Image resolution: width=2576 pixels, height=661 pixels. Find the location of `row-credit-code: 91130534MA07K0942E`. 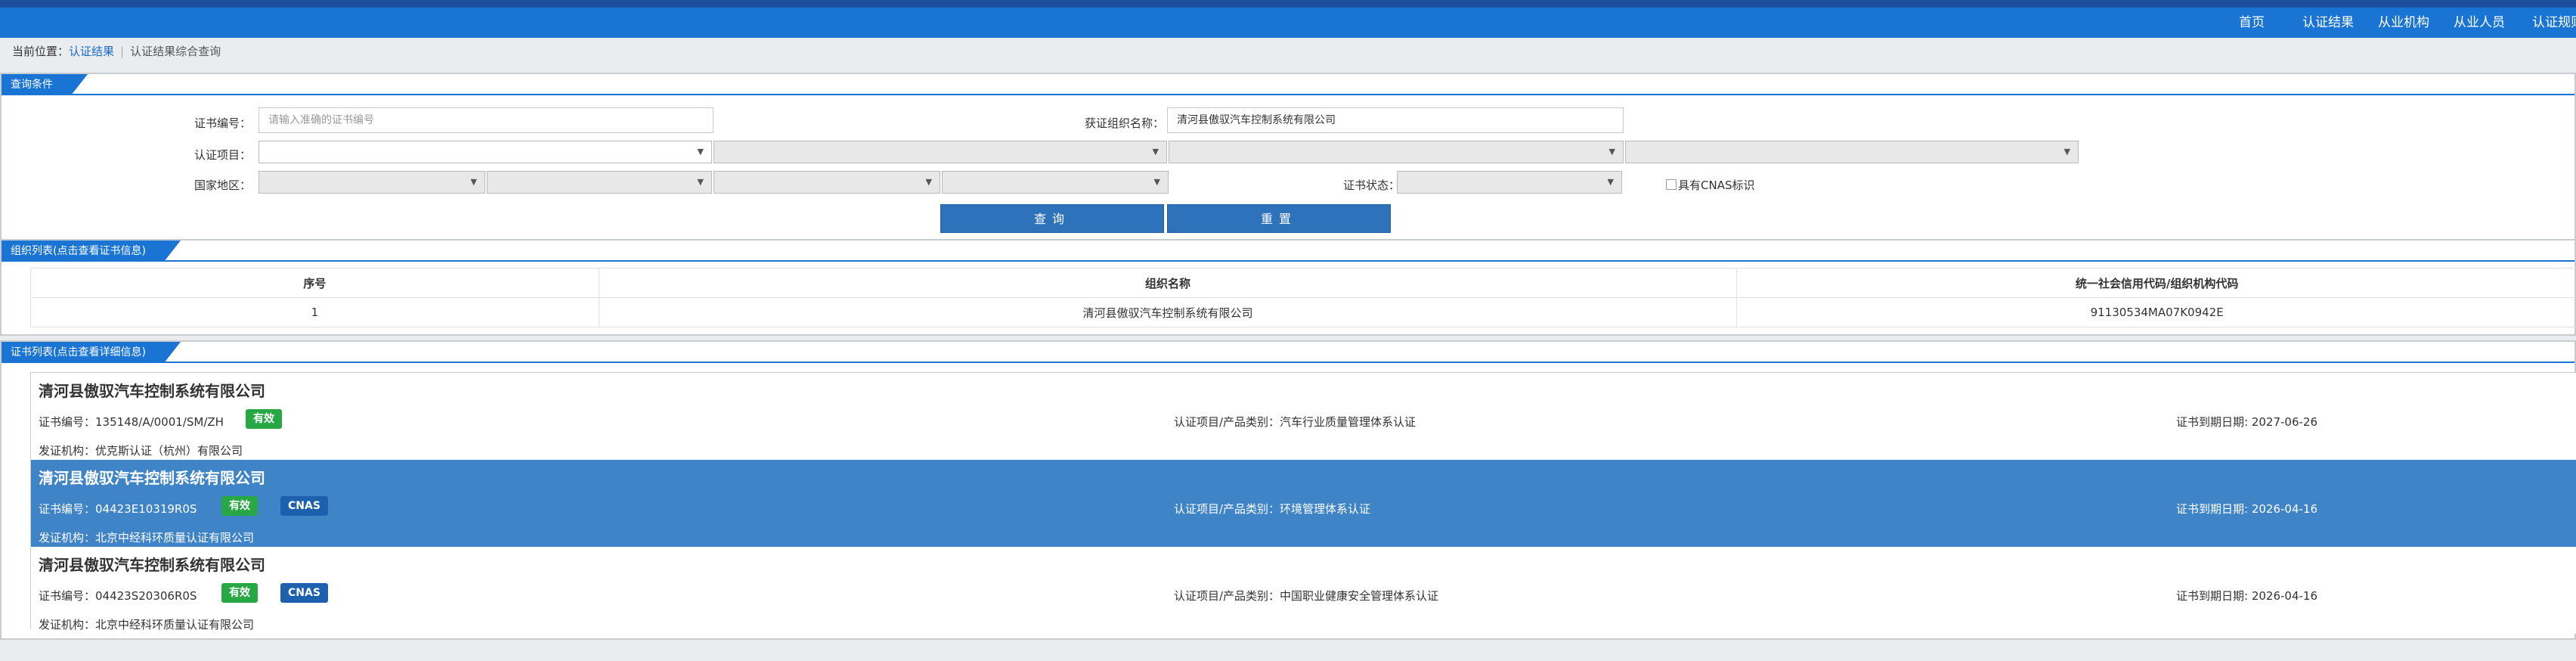

row-credit-code: 91130534MA07K0942E is located at coordinates (2156, 312).